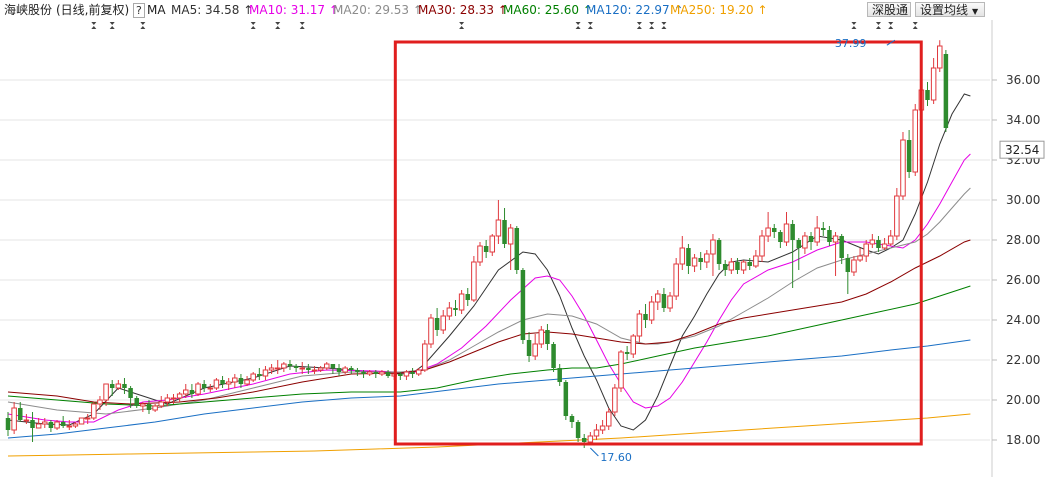 This screenshot has height=477, width=1048. What do you see at coordinates (1023, 280) in the screenshot?
I see `y-tick-label: 26.00` at bounding box center [1023, 280].